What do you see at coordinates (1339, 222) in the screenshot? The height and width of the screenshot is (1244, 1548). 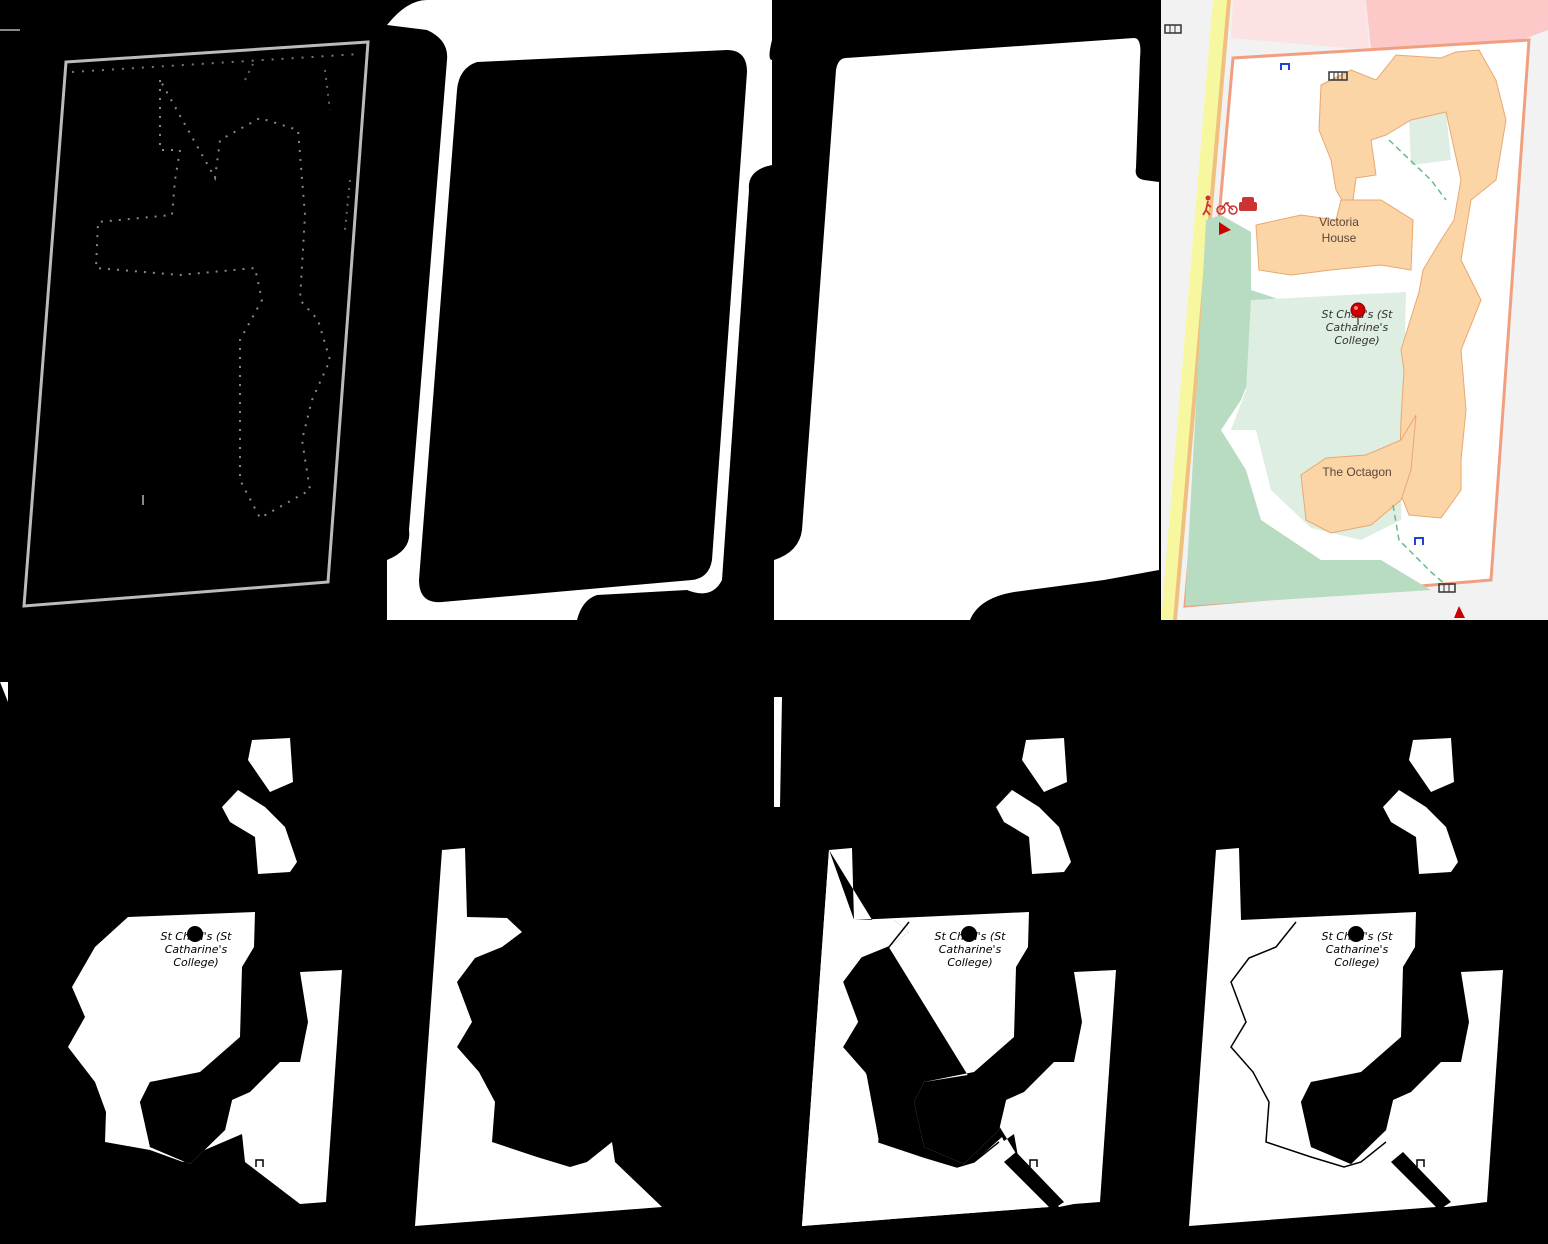 I see `victoria-label-1: Victoria` at bounding box center [1339, 222].